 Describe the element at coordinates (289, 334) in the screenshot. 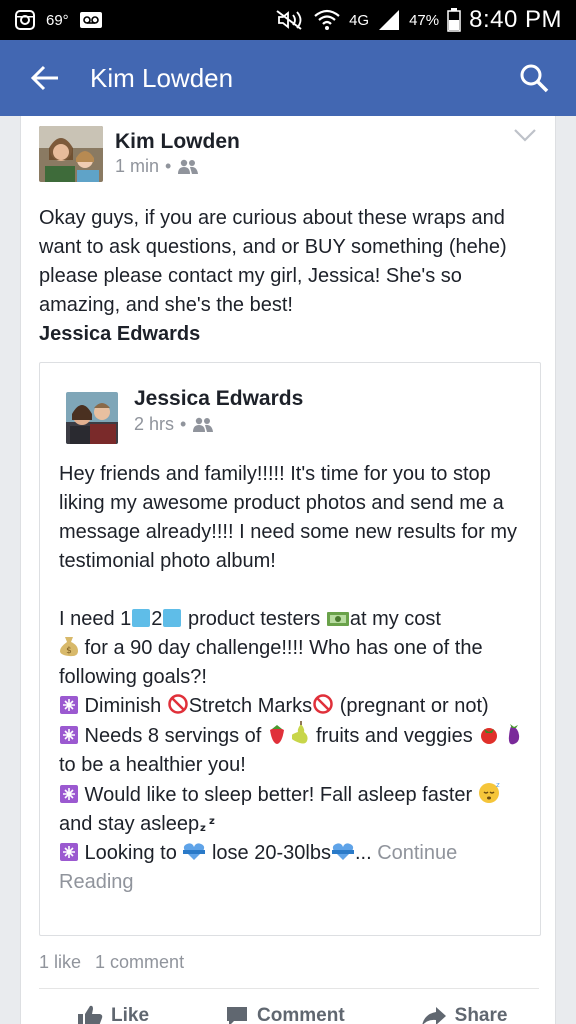

I see `tagged-person-link: Jessica Edwards` at that location.